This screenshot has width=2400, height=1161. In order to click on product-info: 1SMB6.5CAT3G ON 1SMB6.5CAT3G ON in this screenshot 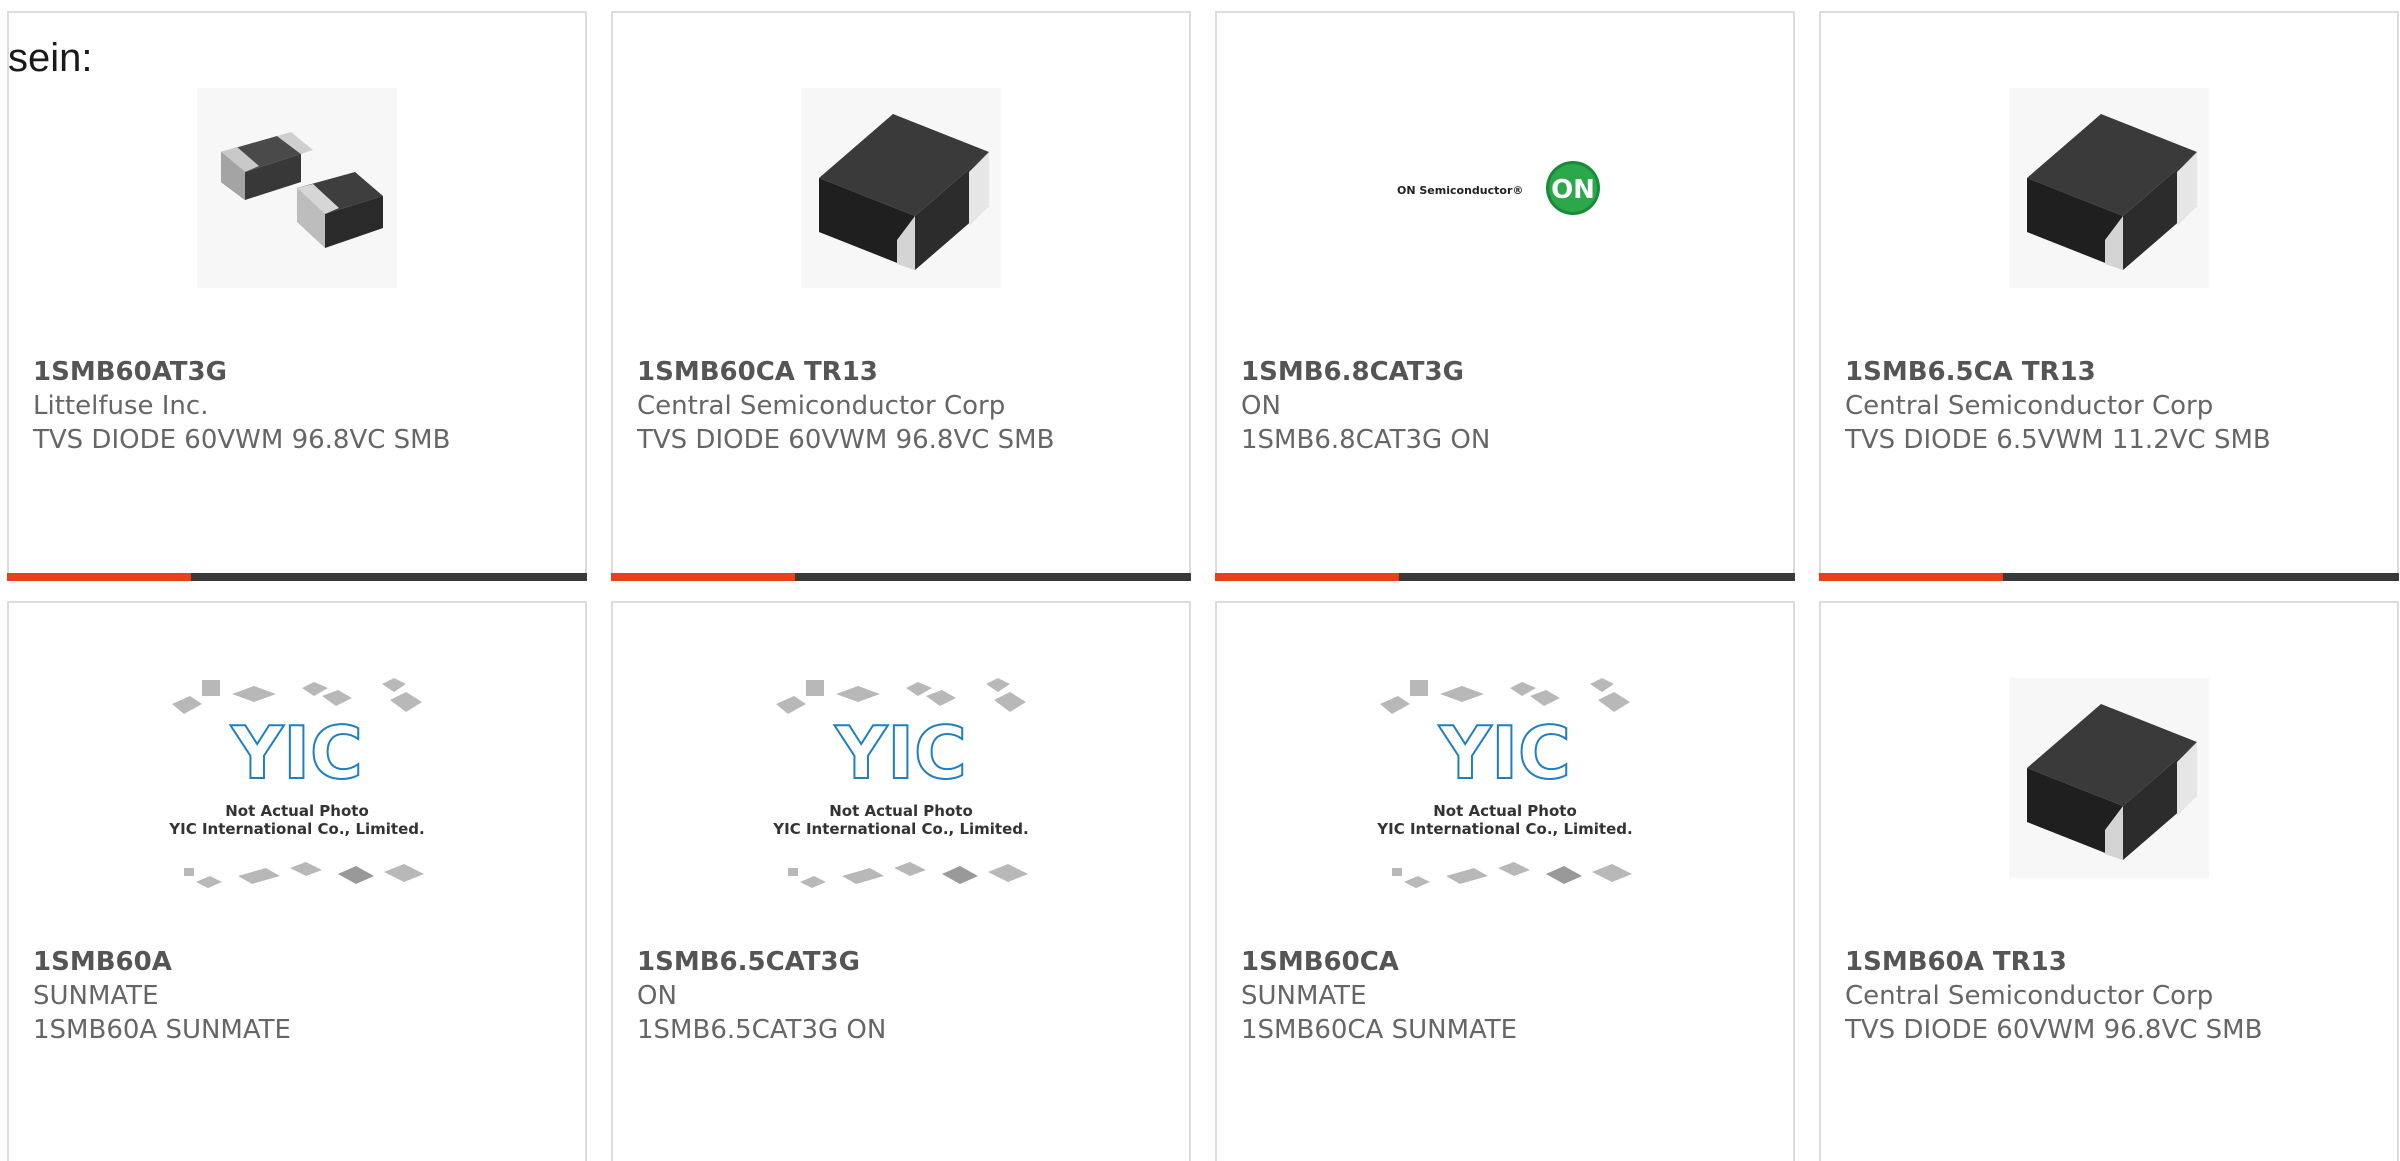, I will do `click(908, 996)`.